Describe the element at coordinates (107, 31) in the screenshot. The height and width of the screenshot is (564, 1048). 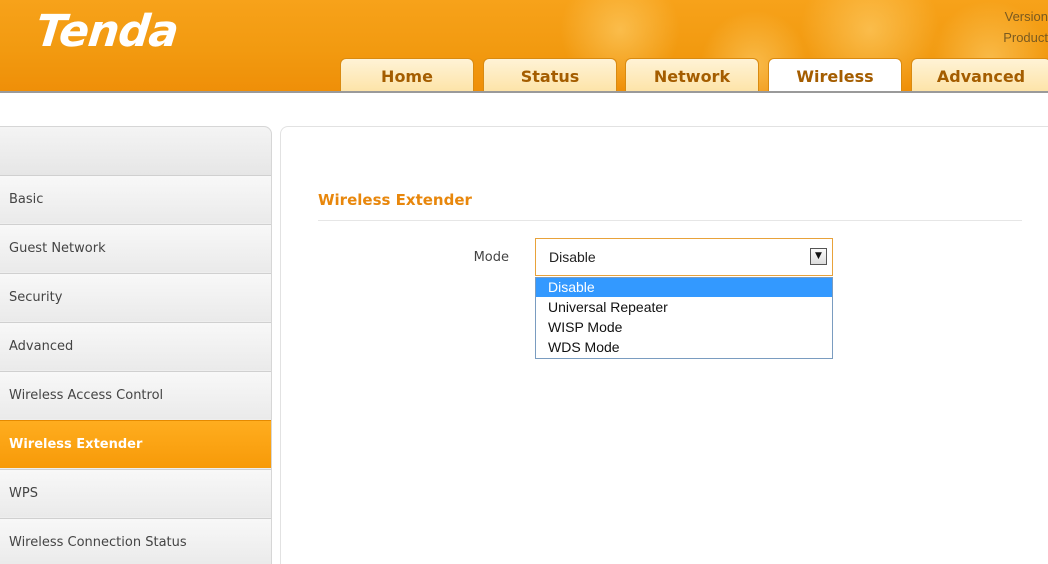
I see `tenda-logo: Tenda` at that location.